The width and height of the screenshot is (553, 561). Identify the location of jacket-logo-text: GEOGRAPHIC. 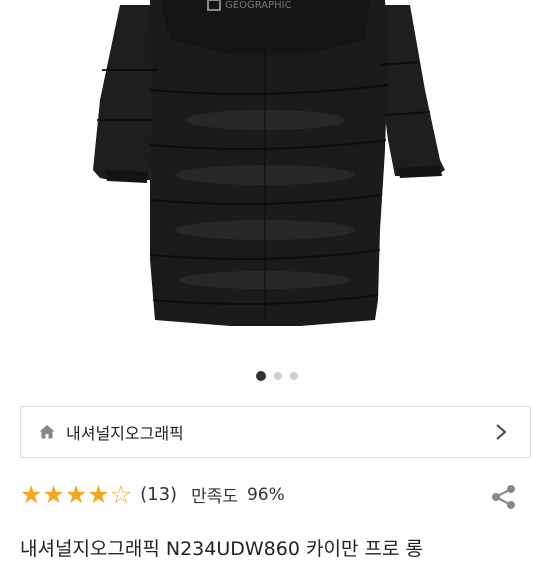
(258, 5).